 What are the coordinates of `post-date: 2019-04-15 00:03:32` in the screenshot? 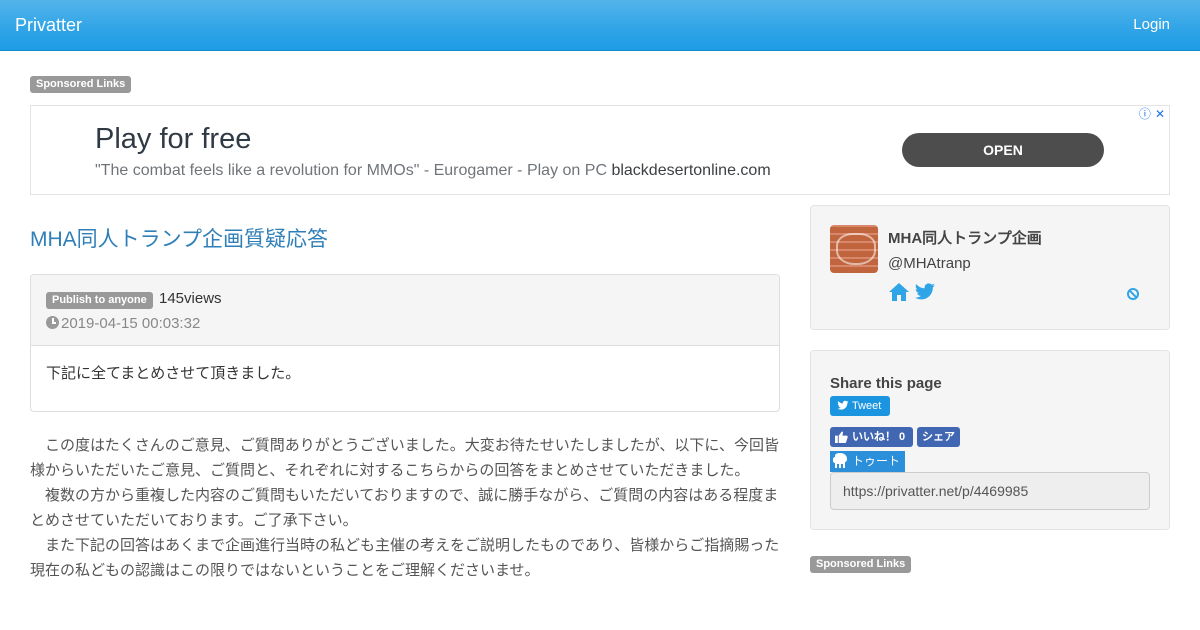 It's located at (123, 324).